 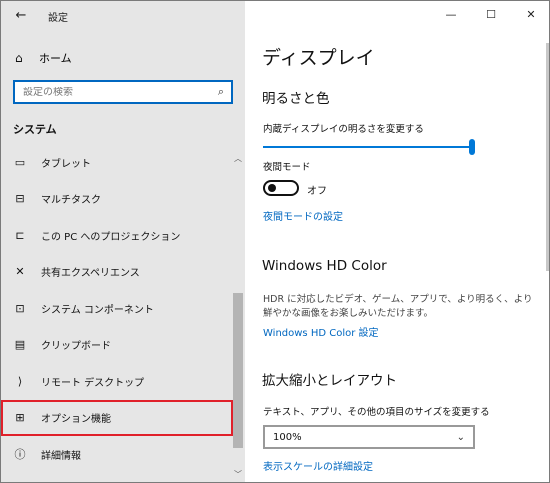 What do you see at coordinates (76, 420) in the screenshot?
I see `sidebar-item-label: オプション機能` at bounding box center [76, 420].